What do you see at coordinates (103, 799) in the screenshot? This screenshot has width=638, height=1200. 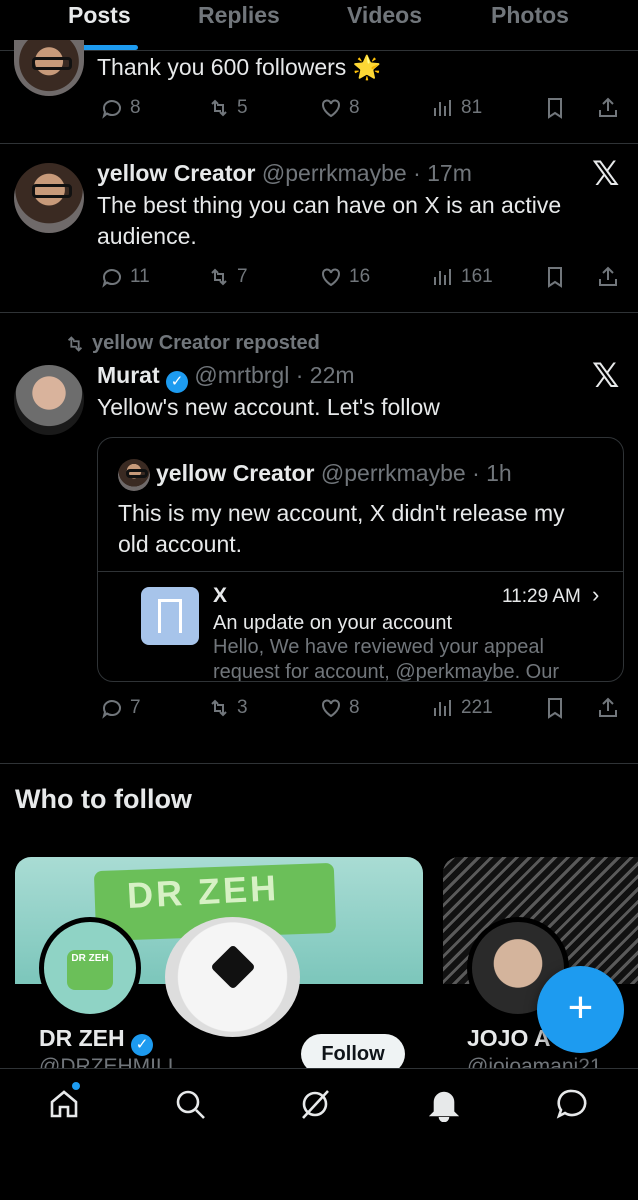 I see `section-title: Who to follow` at bounding box center [103, 799].